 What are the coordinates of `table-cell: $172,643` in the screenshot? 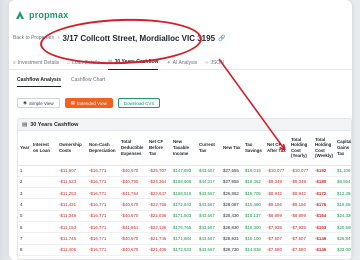 It's located at (184, 204).